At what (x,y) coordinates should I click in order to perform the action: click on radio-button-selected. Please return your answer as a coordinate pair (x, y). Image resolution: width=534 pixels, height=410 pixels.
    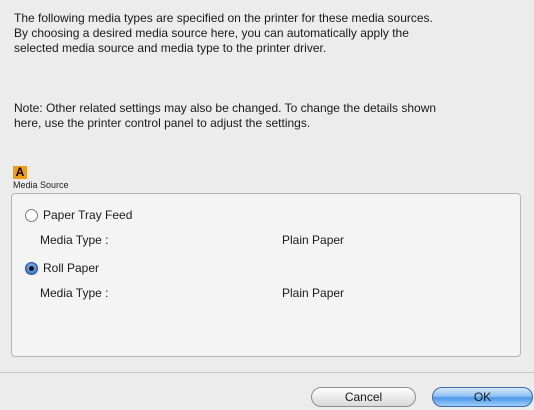
    Looking at the image, I should click on (31, 268).